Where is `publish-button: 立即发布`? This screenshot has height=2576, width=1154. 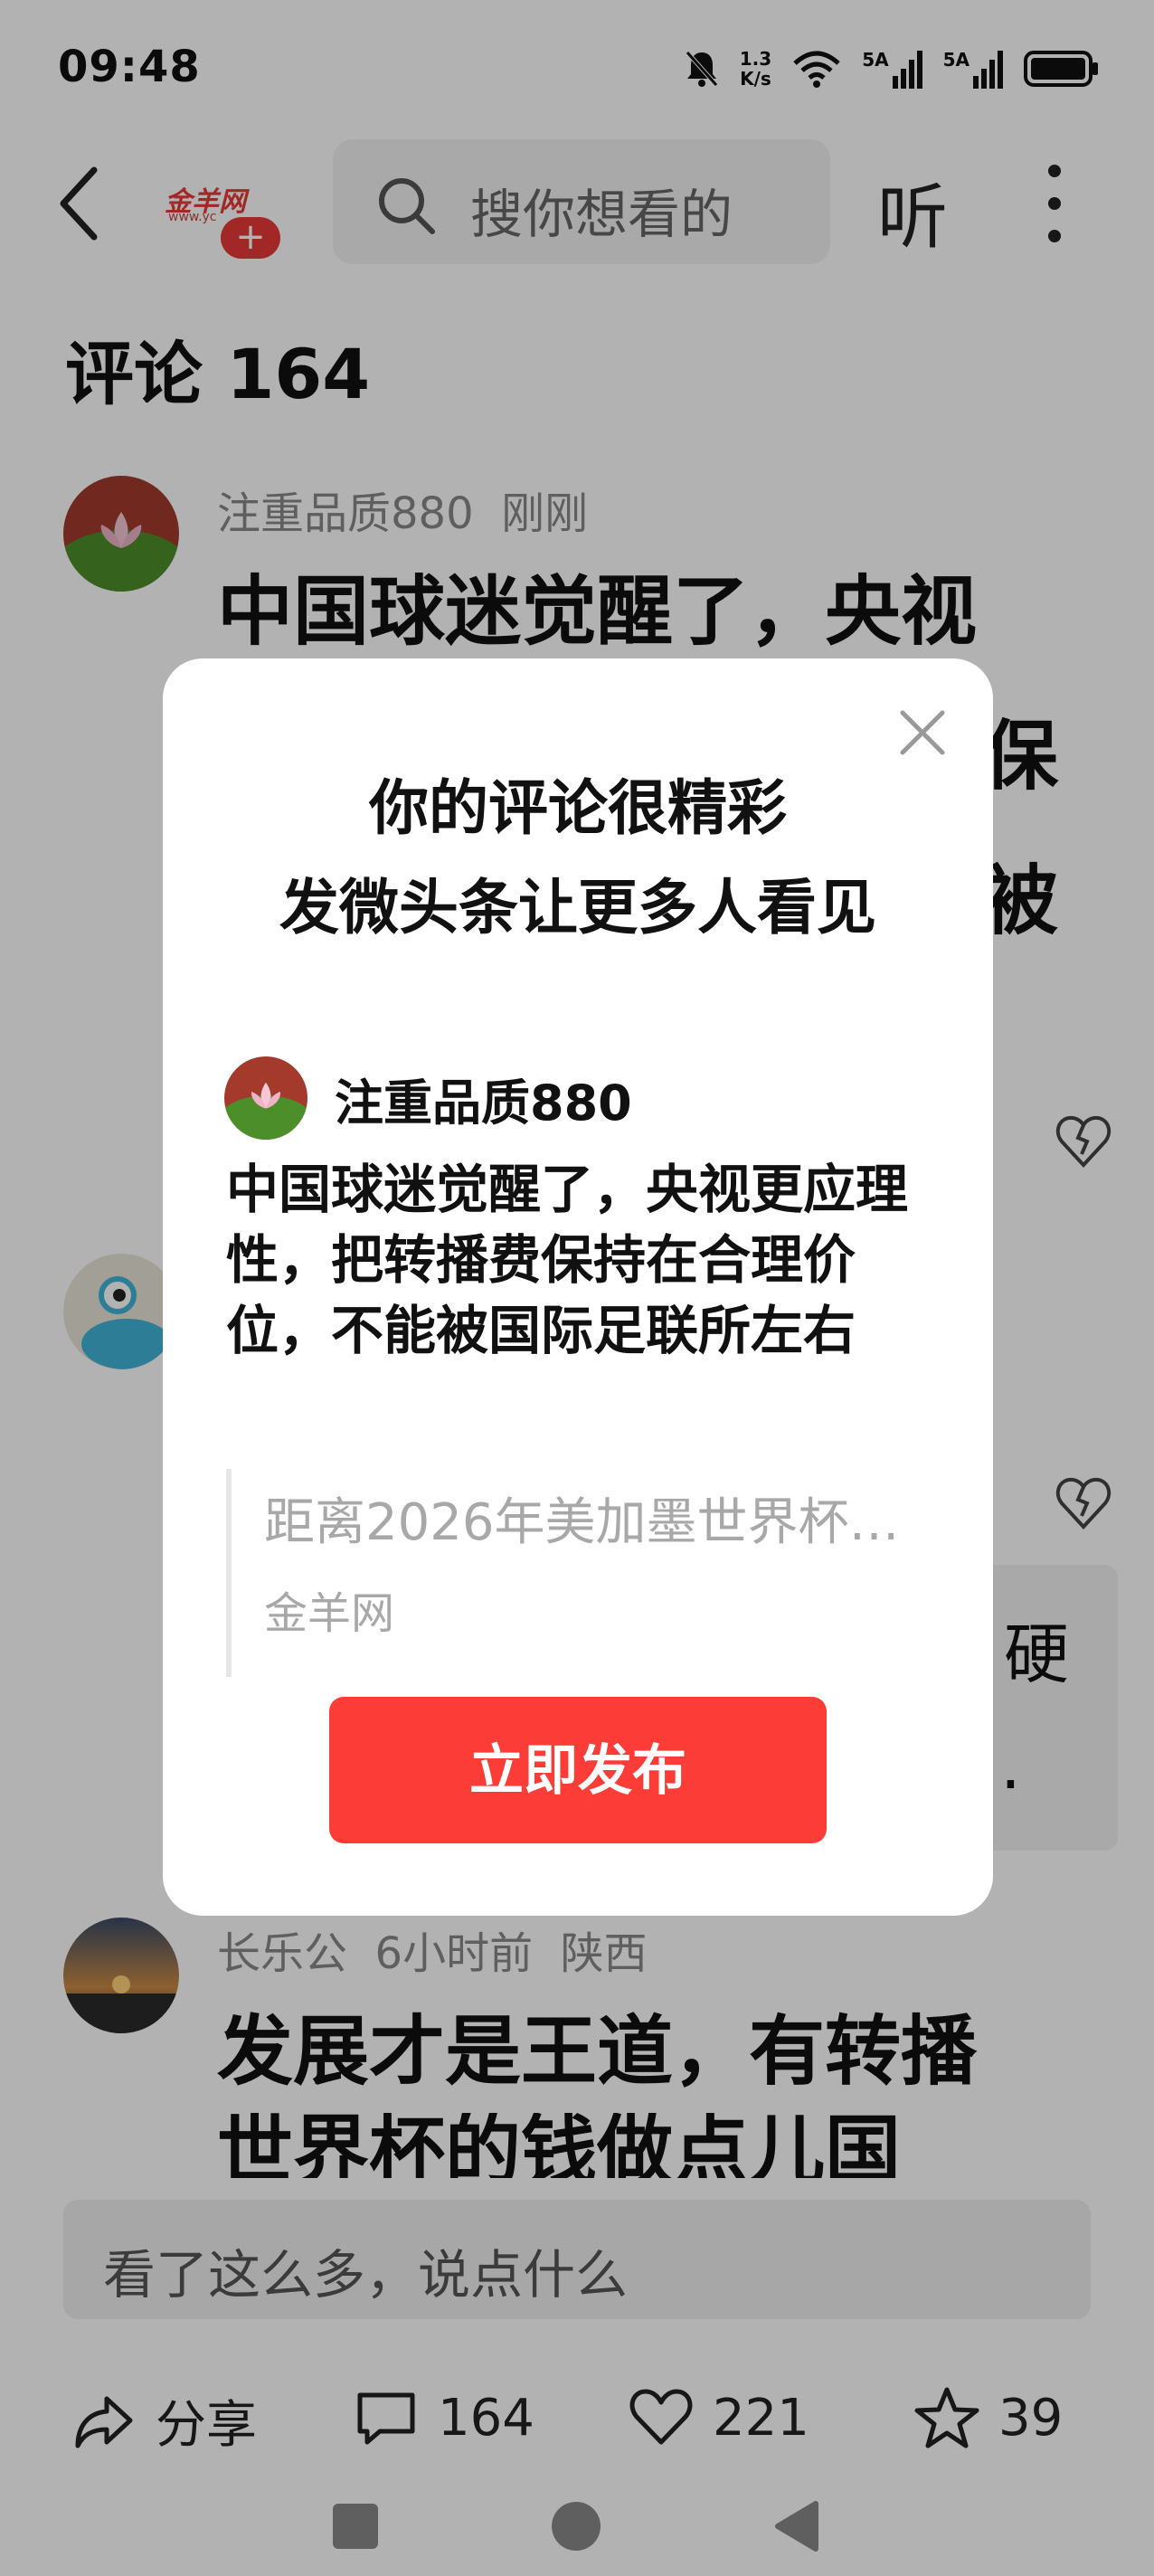 publish-button: 立即发布 is located at coordinates (578, 1770).